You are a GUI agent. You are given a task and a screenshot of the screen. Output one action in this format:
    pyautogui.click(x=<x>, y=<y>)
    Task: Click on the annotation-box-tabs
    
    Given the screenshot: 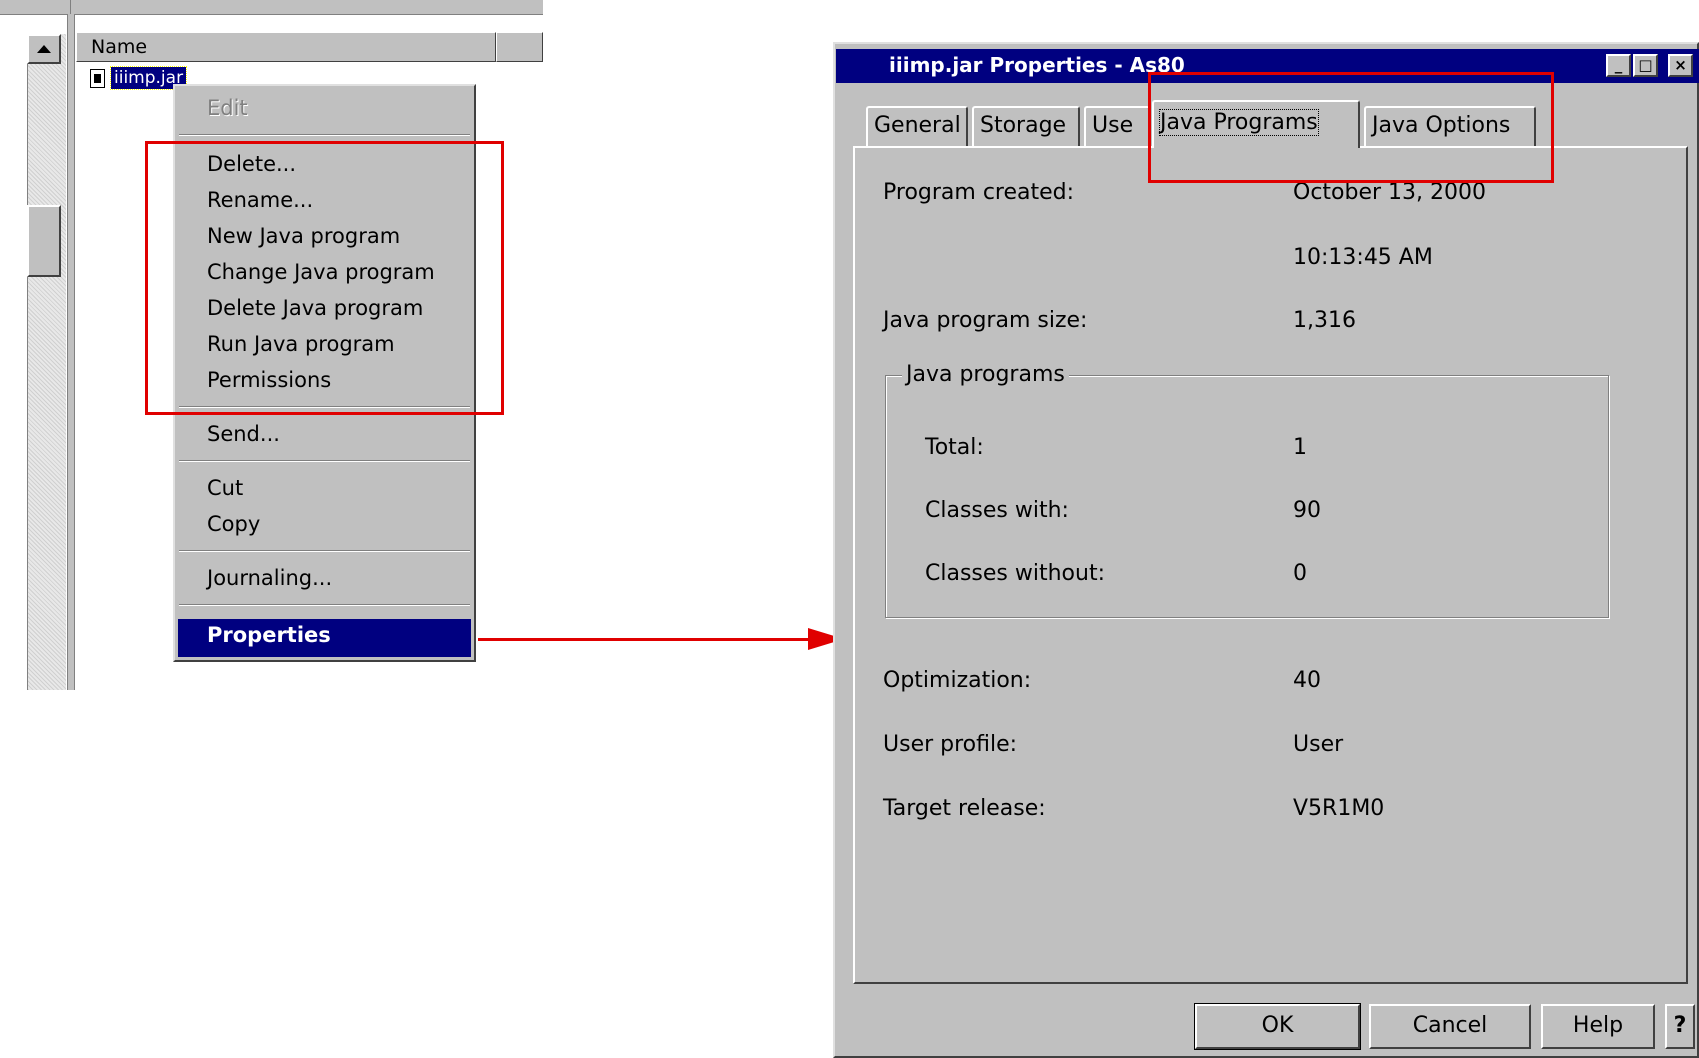 What is the action you would take?
    pyautogui.click(x=1351, y=127)
    